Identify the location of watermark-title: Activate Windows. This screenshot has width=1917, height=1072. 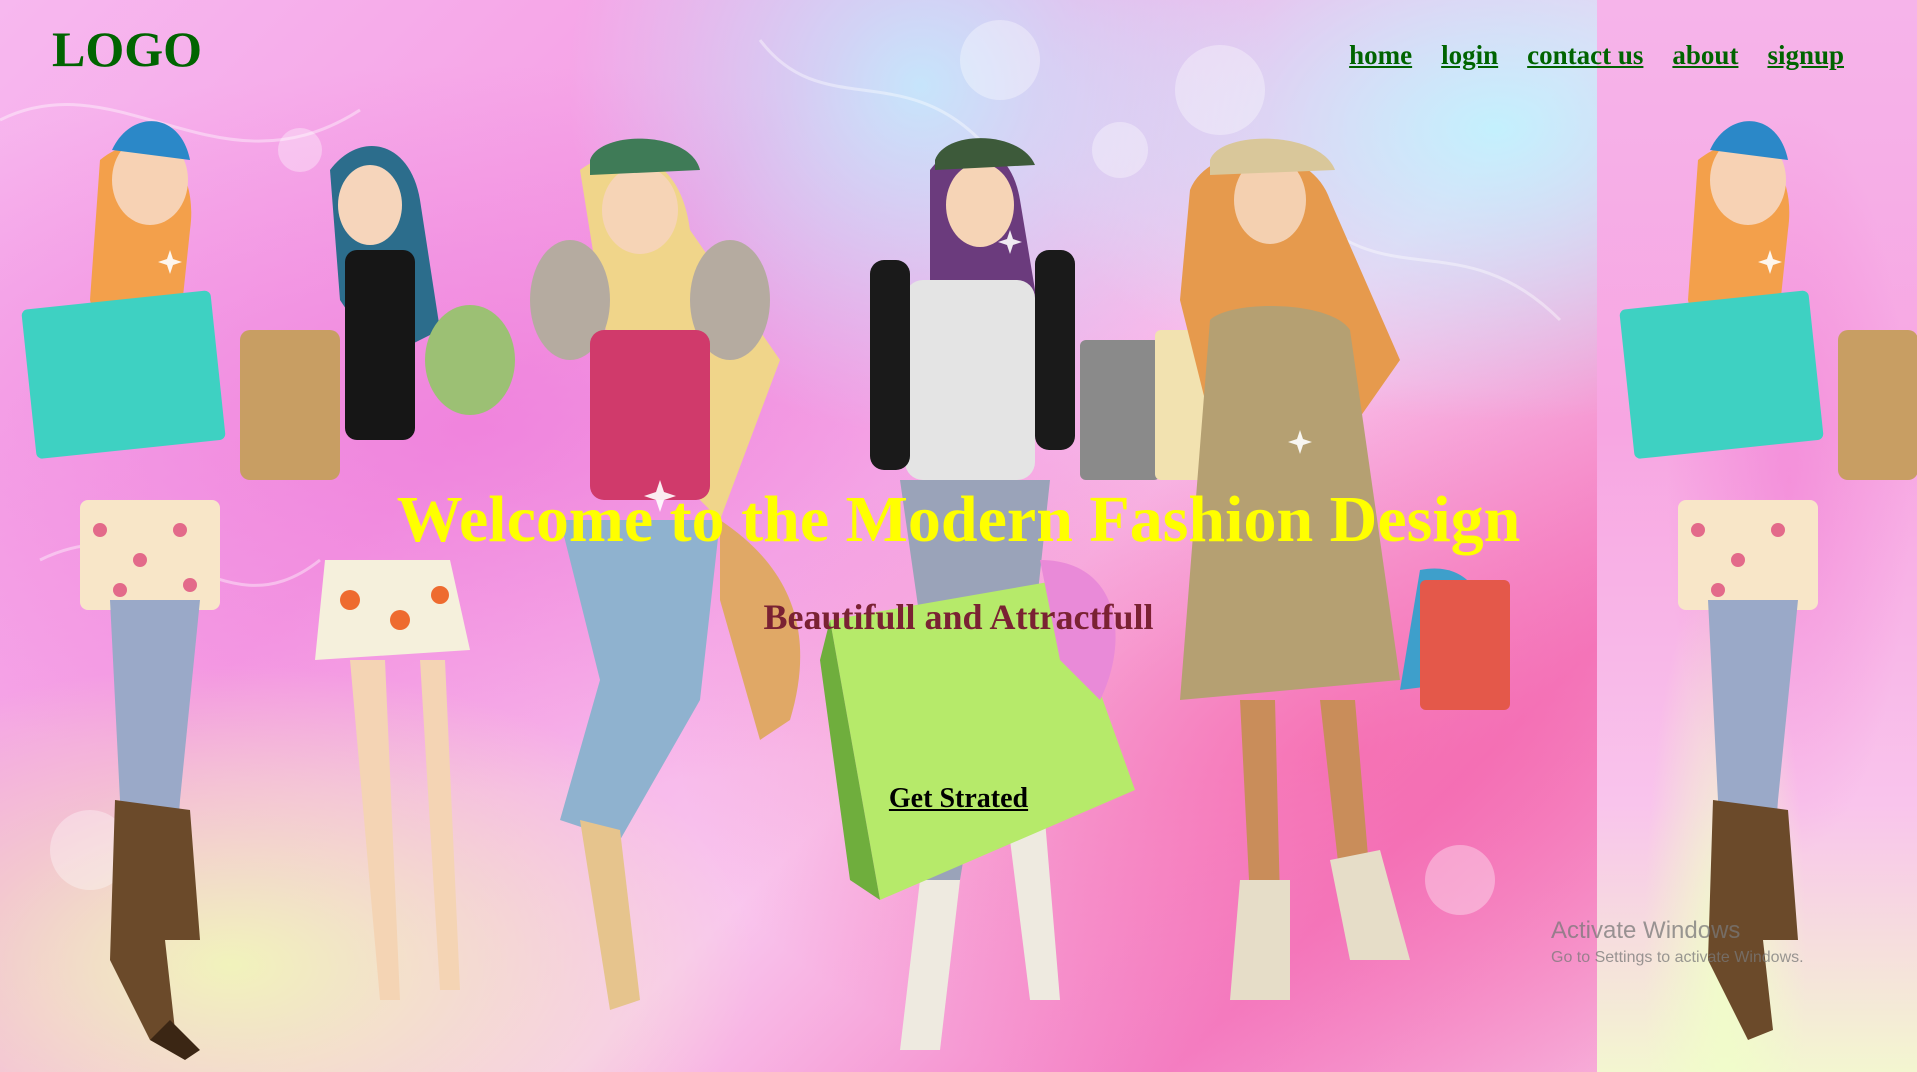
(1646, 930).